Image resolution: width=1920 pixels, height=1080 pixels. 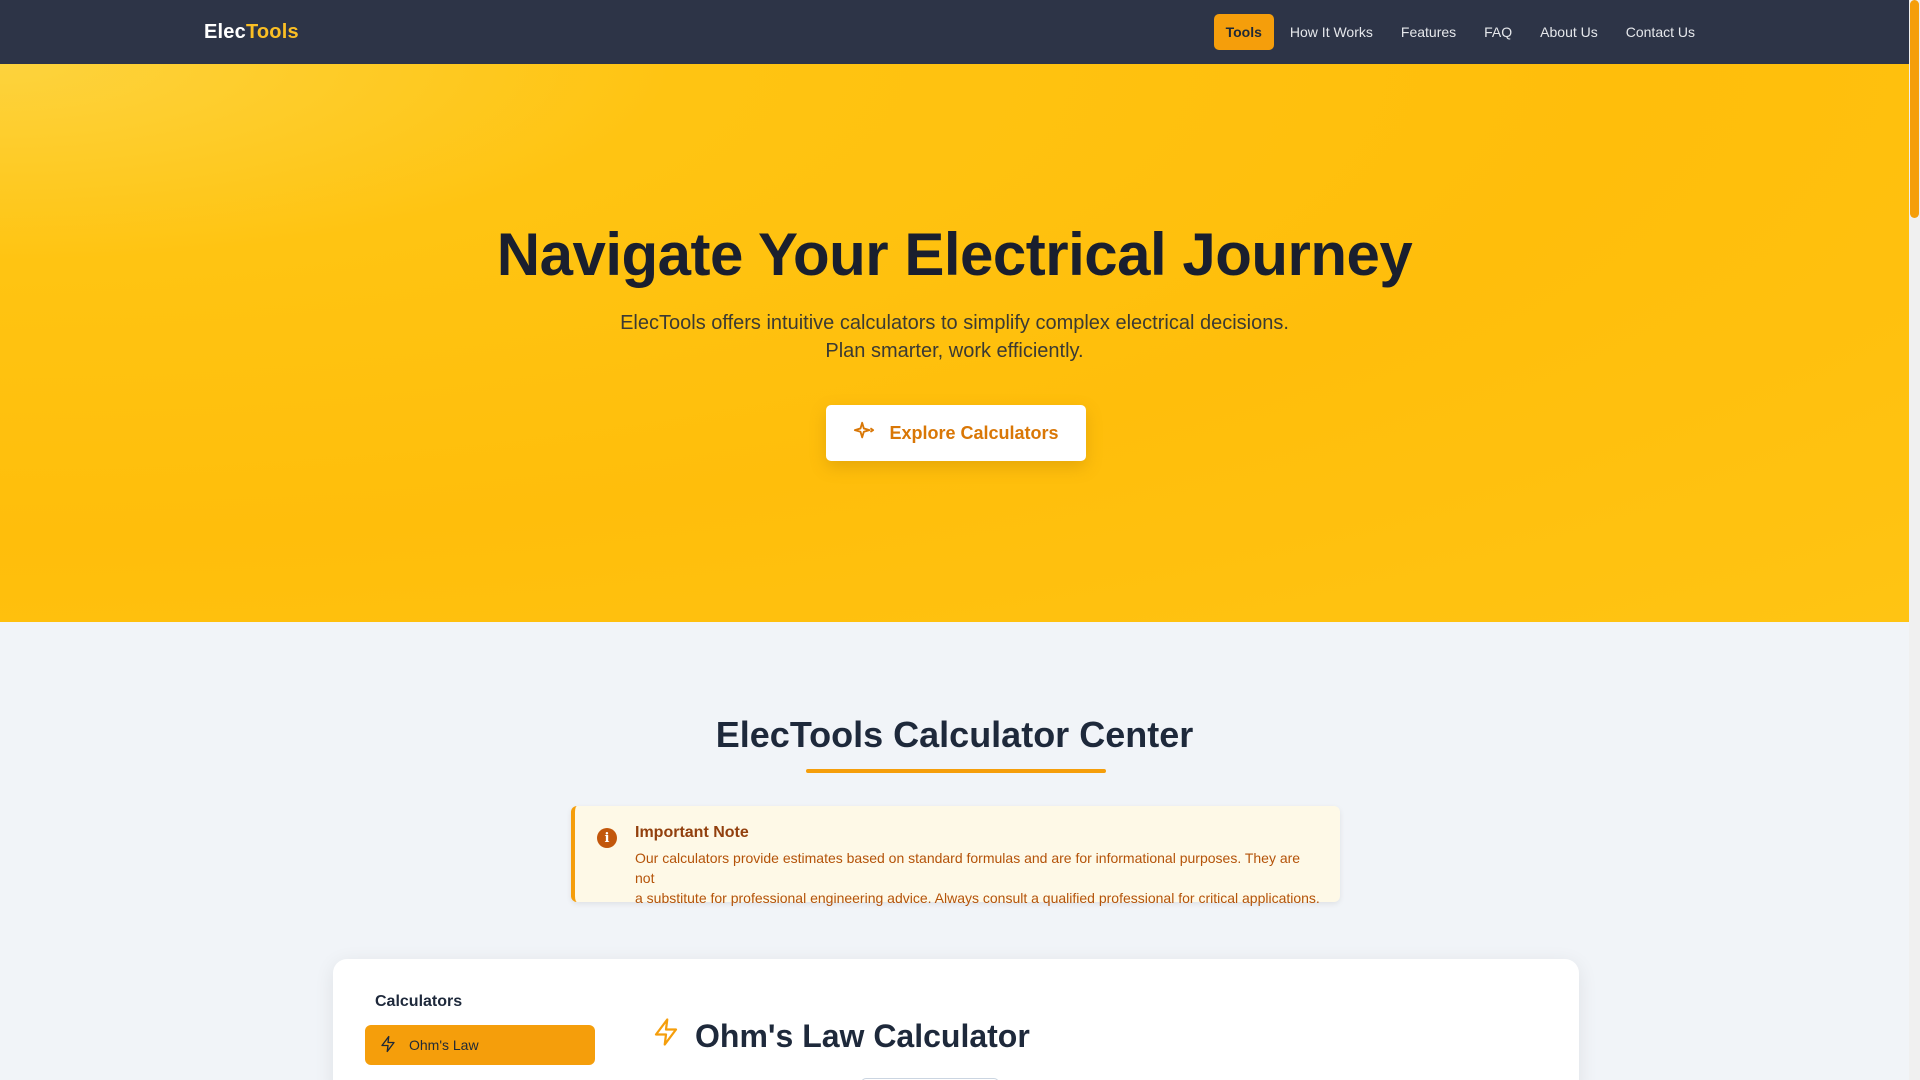 What do you see at coordinates (954, 351) in the screenshot?
I see `hero-subtitle-line2: Plan smarter, work efficiently.` at bounding box center [954, 351].